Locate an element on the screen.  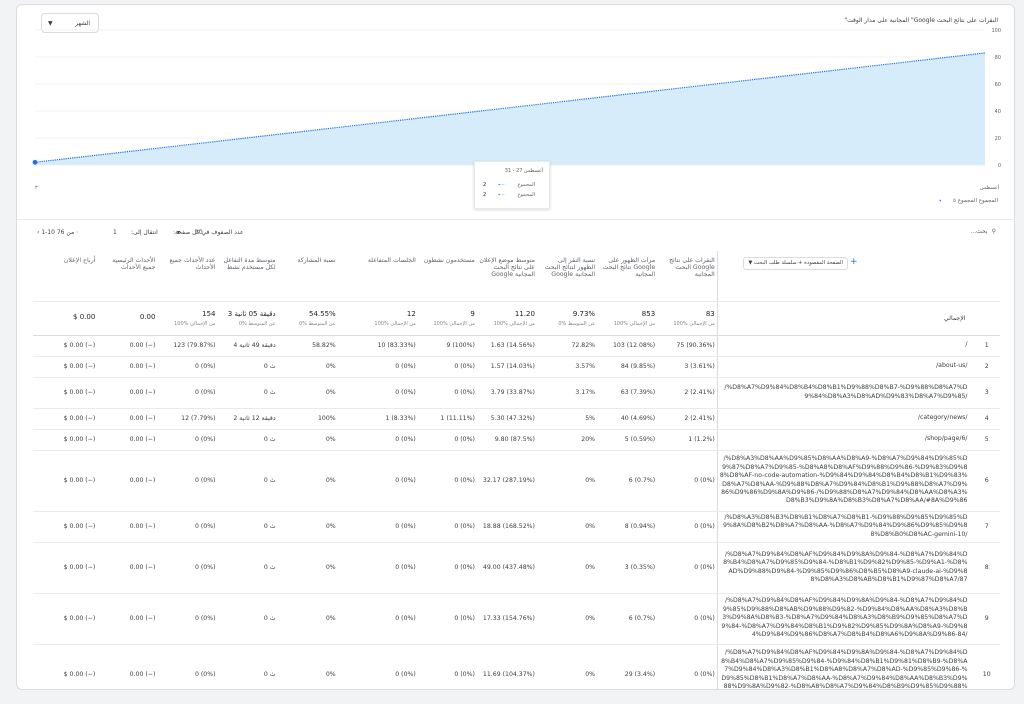
row-index: 7 is located at coordinates (986, 527).